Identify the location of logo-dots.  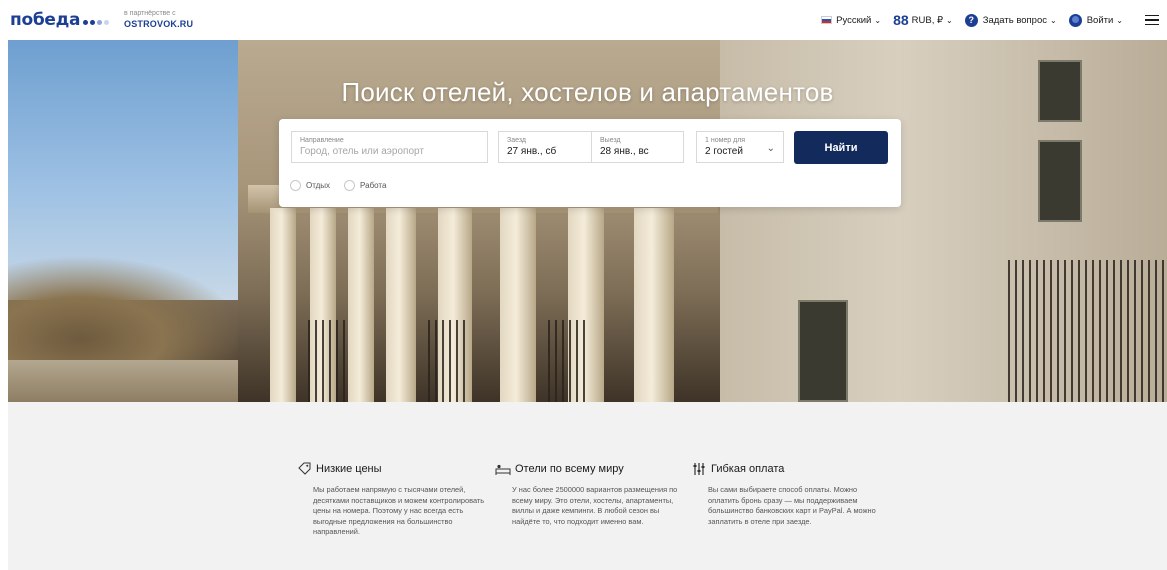
(96, 22).